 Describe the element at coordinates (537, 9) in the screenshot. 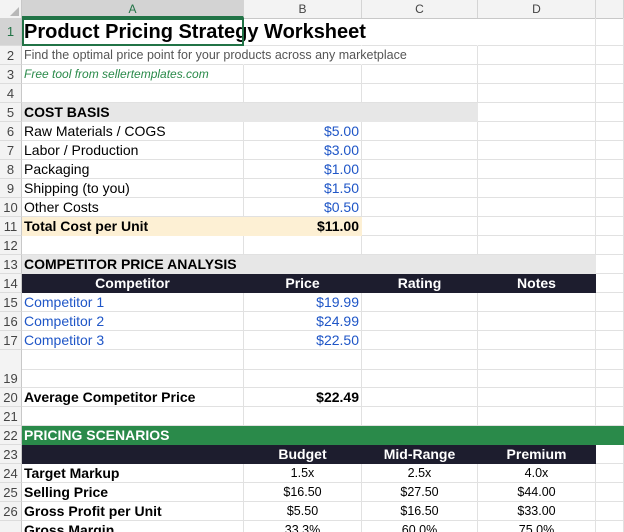

I see `column-header-d: D` at that location.